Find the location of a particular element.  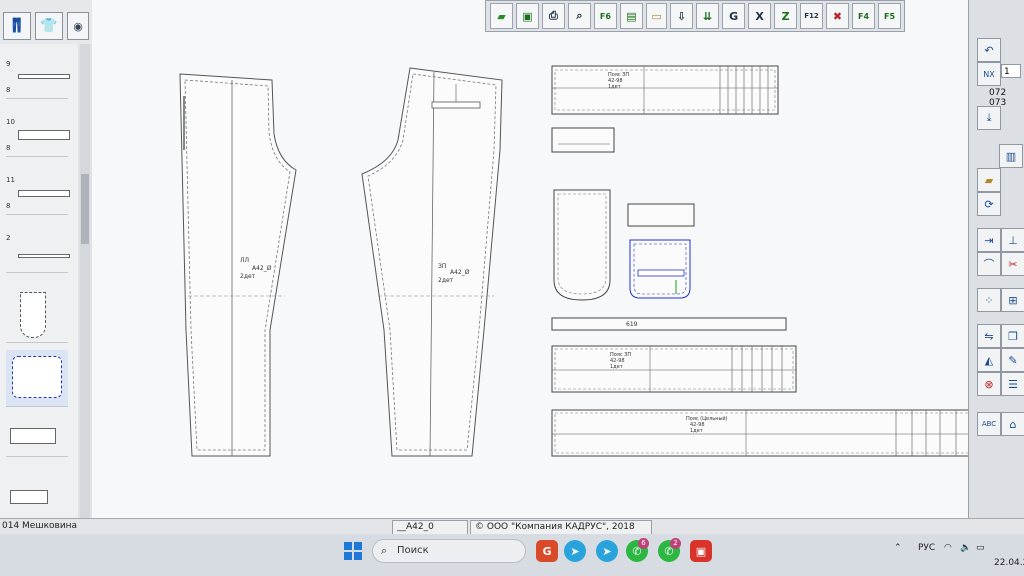

language-indicator: РУС is located at coordinates (926, 548).